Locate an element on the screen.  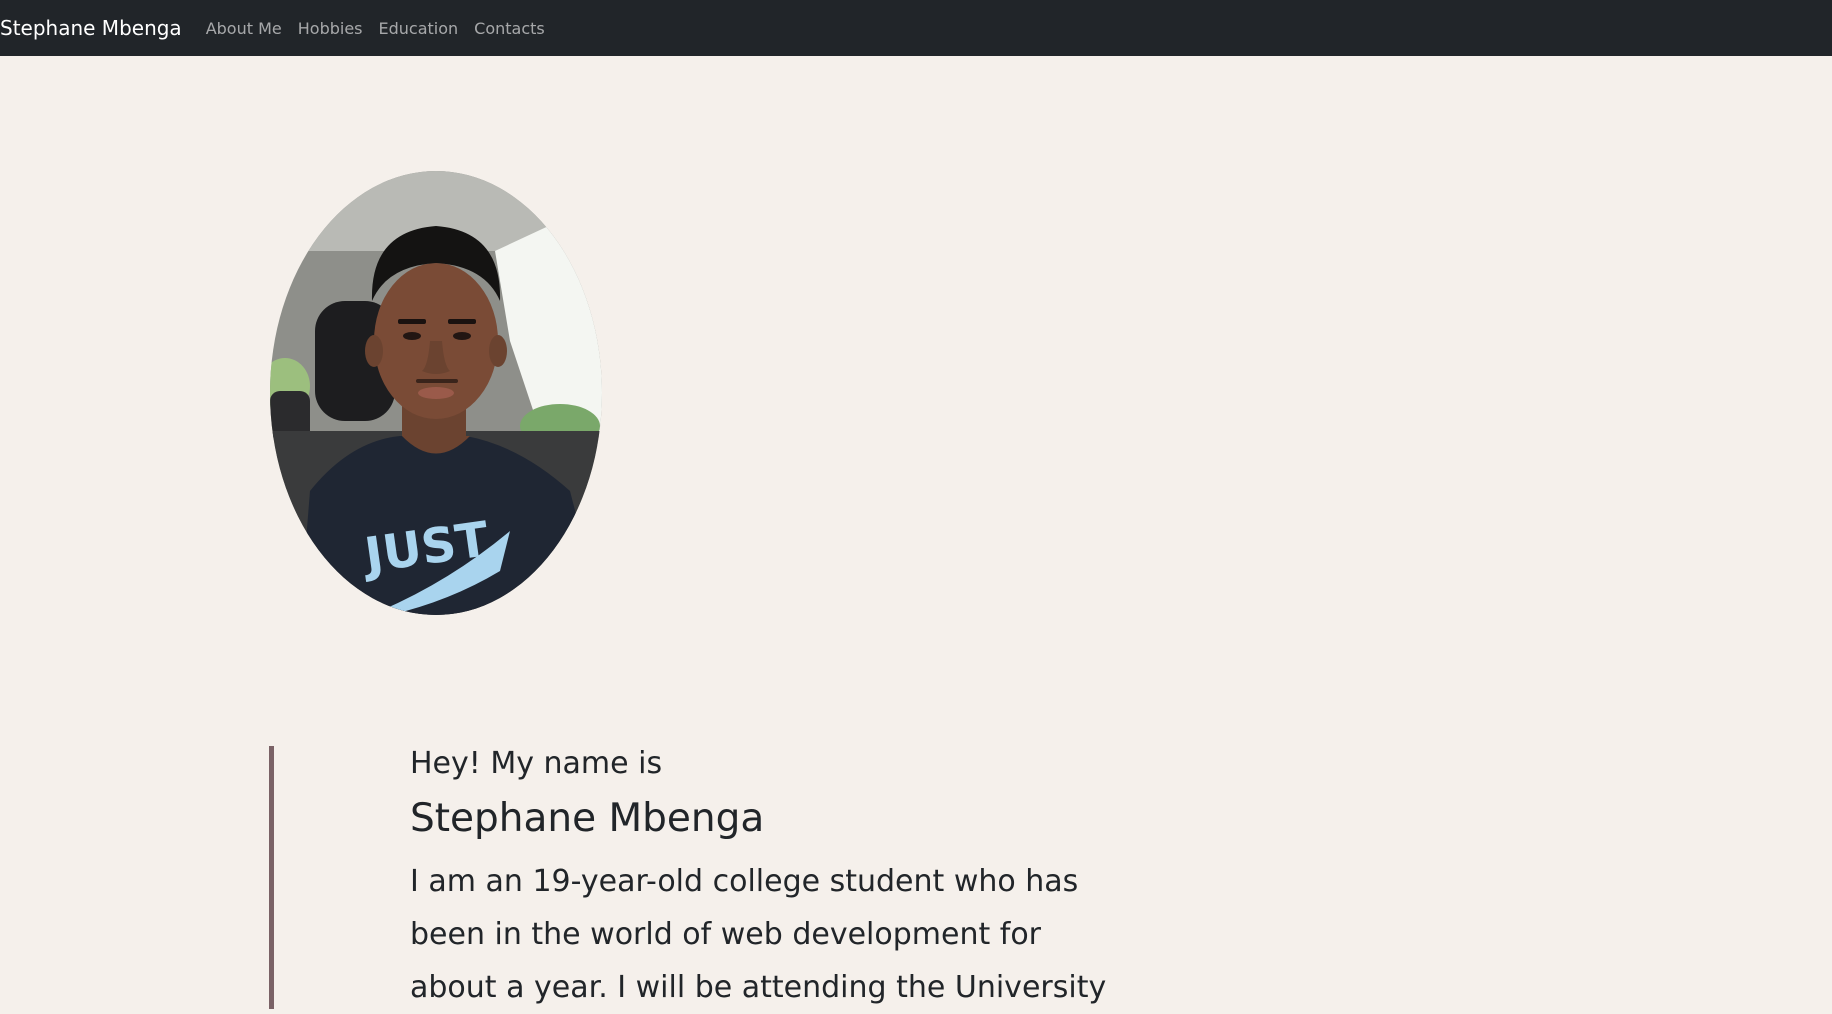
nav-link-about-me: About Me is located at coordinates (244, 28).